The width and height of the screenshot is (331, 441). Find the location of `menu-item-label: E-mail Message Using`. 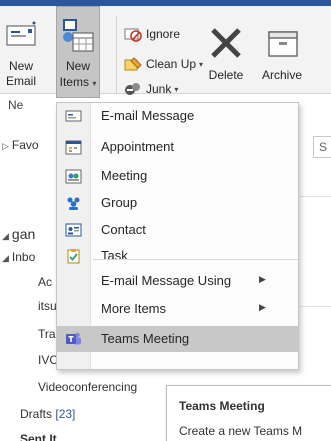

menu-item-label: E-mail Message Using is located at coordinates (166, 280).